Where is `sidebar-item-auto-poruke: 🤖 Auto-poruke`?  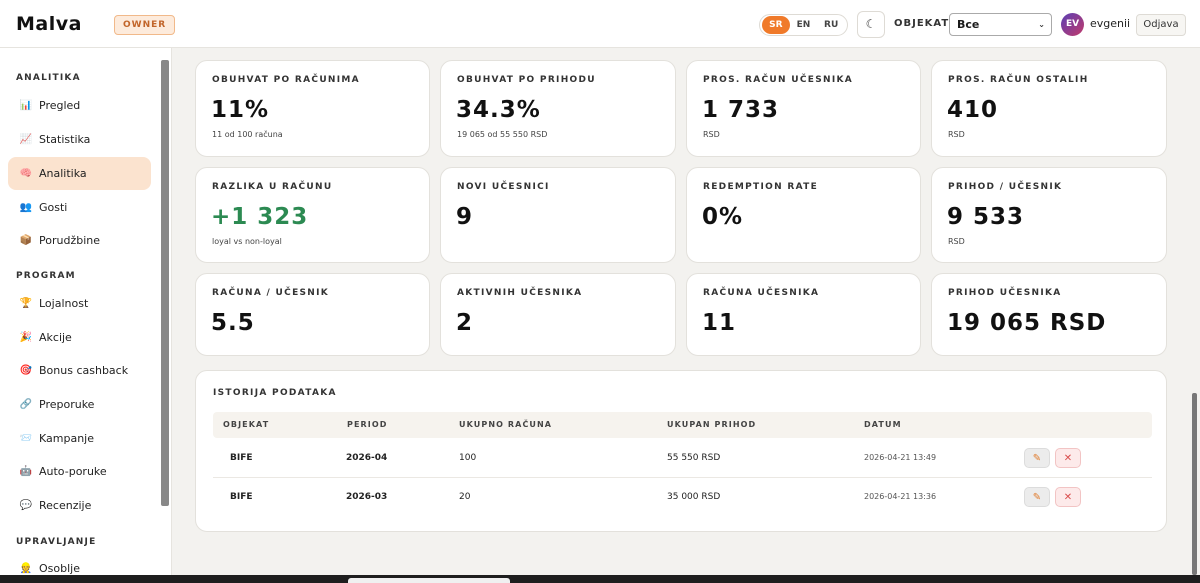
sidebar-item-auto-poruke: 🤖 Auto-poruke is located at coordinates (79, 471).